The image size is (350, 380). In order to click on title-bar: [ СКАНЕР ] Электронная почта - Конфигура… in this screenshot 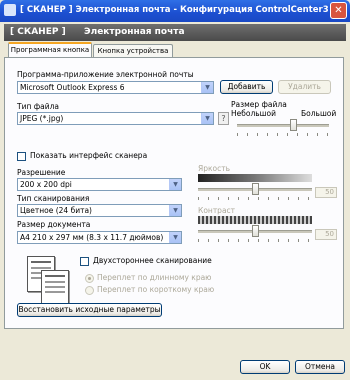, I will do `click(175, 11)`.